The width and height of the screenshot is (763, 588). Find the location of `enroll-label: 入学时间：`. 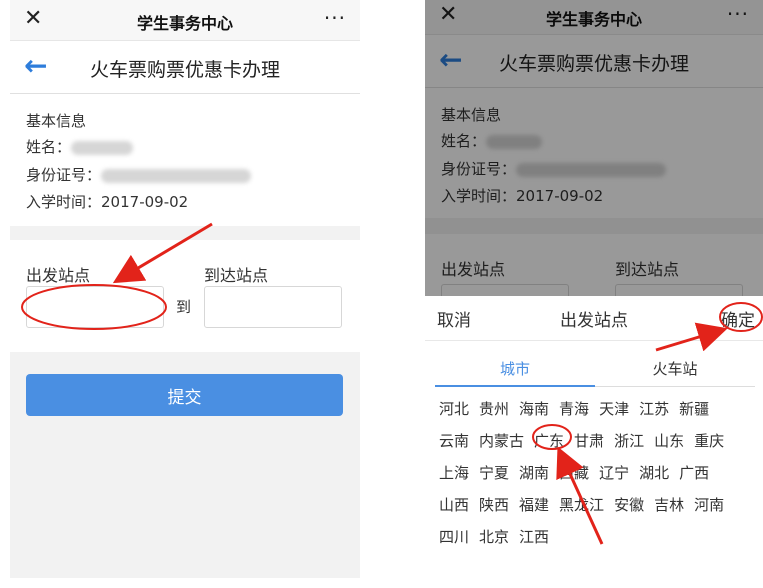

enroll-label: 入学时间： is located at coordinates (64, 202).